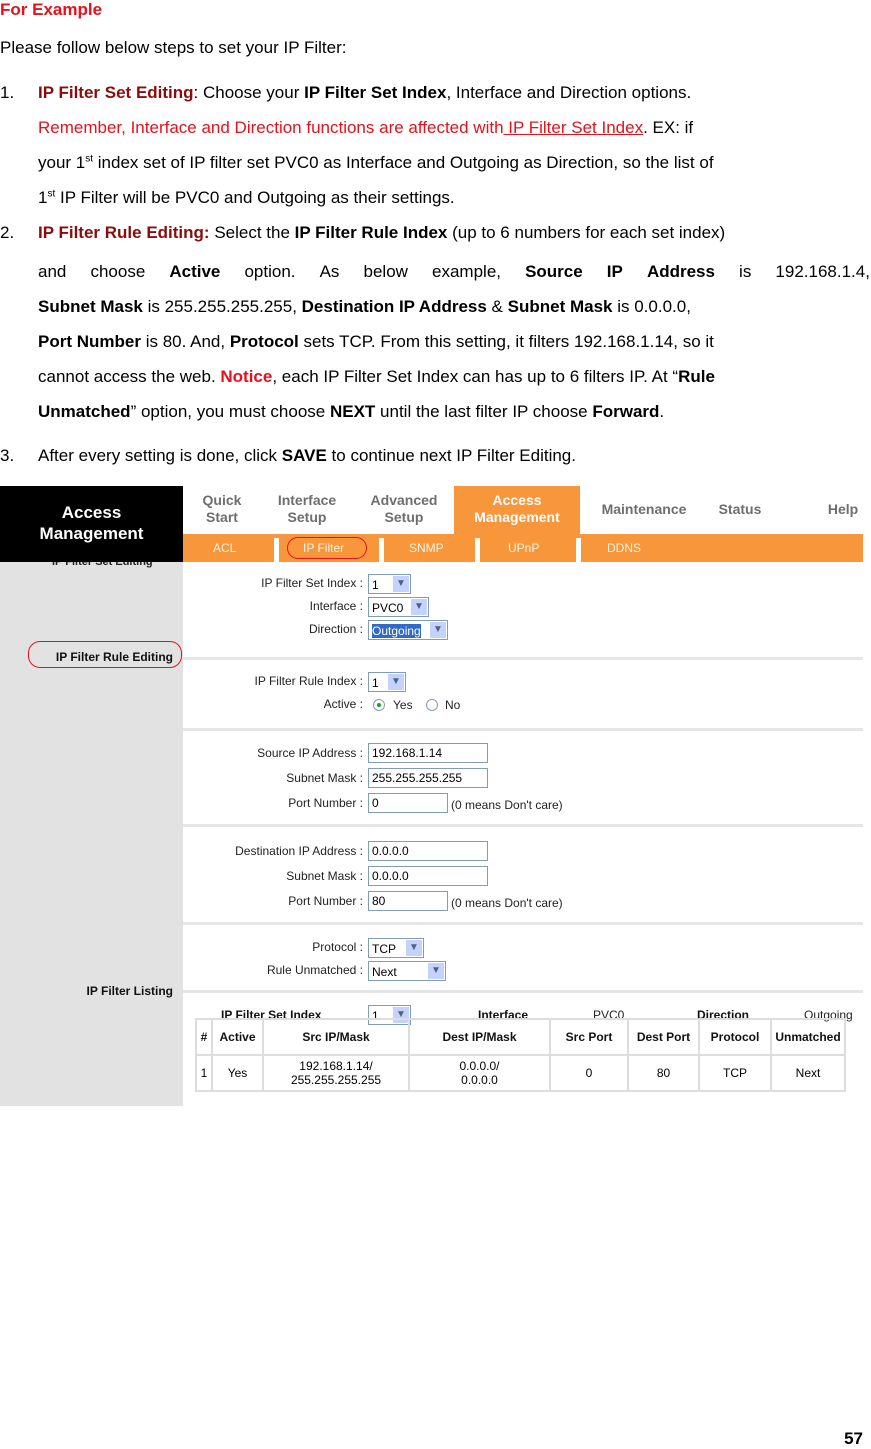 The width and height of the screenshot is (871, 1449). What do you see at coordinates (408, 901) in the screenshot?
I see `dst-port-input: 80` at bounding box center [408, 901].